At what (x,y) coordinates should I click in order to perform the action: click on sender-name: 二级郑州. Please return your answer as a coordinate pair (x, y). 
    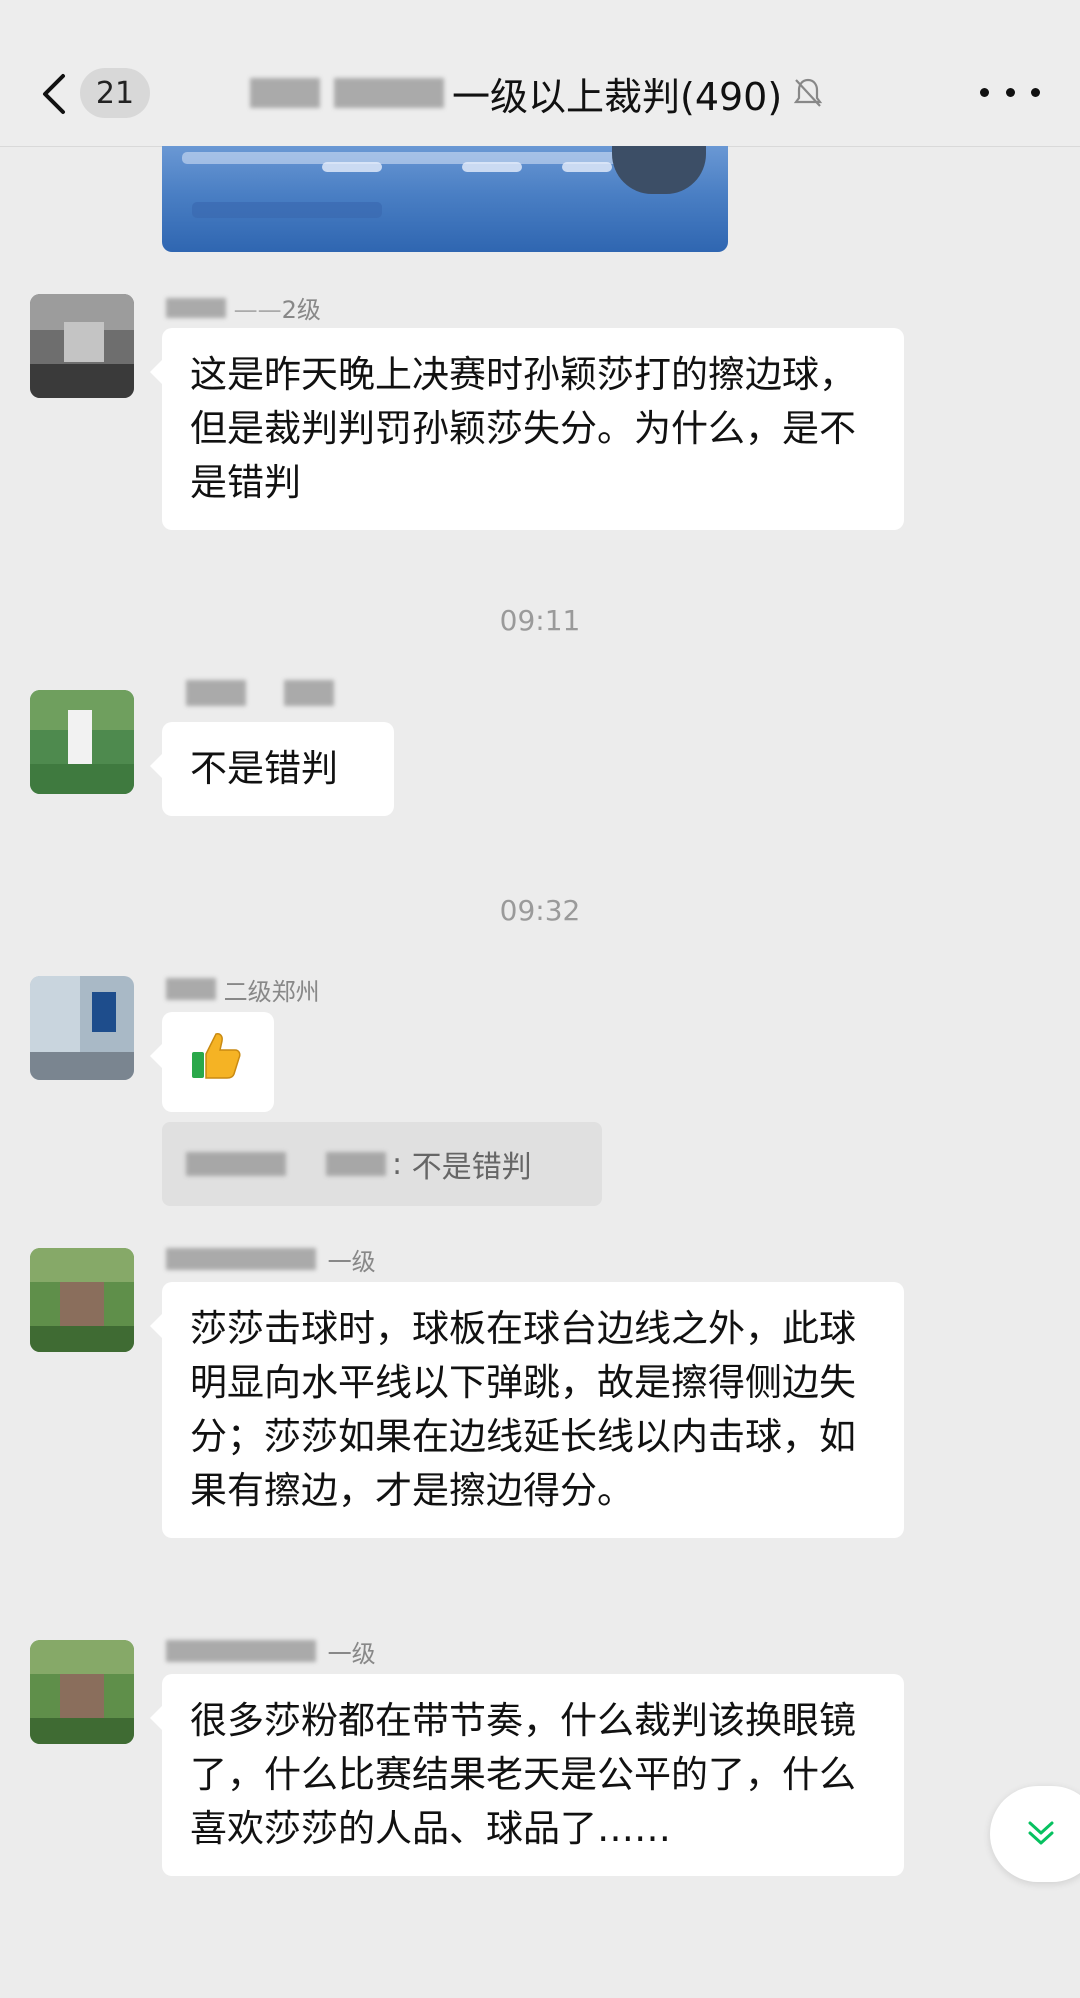
    Looking at the image, I should click on (243, 989).